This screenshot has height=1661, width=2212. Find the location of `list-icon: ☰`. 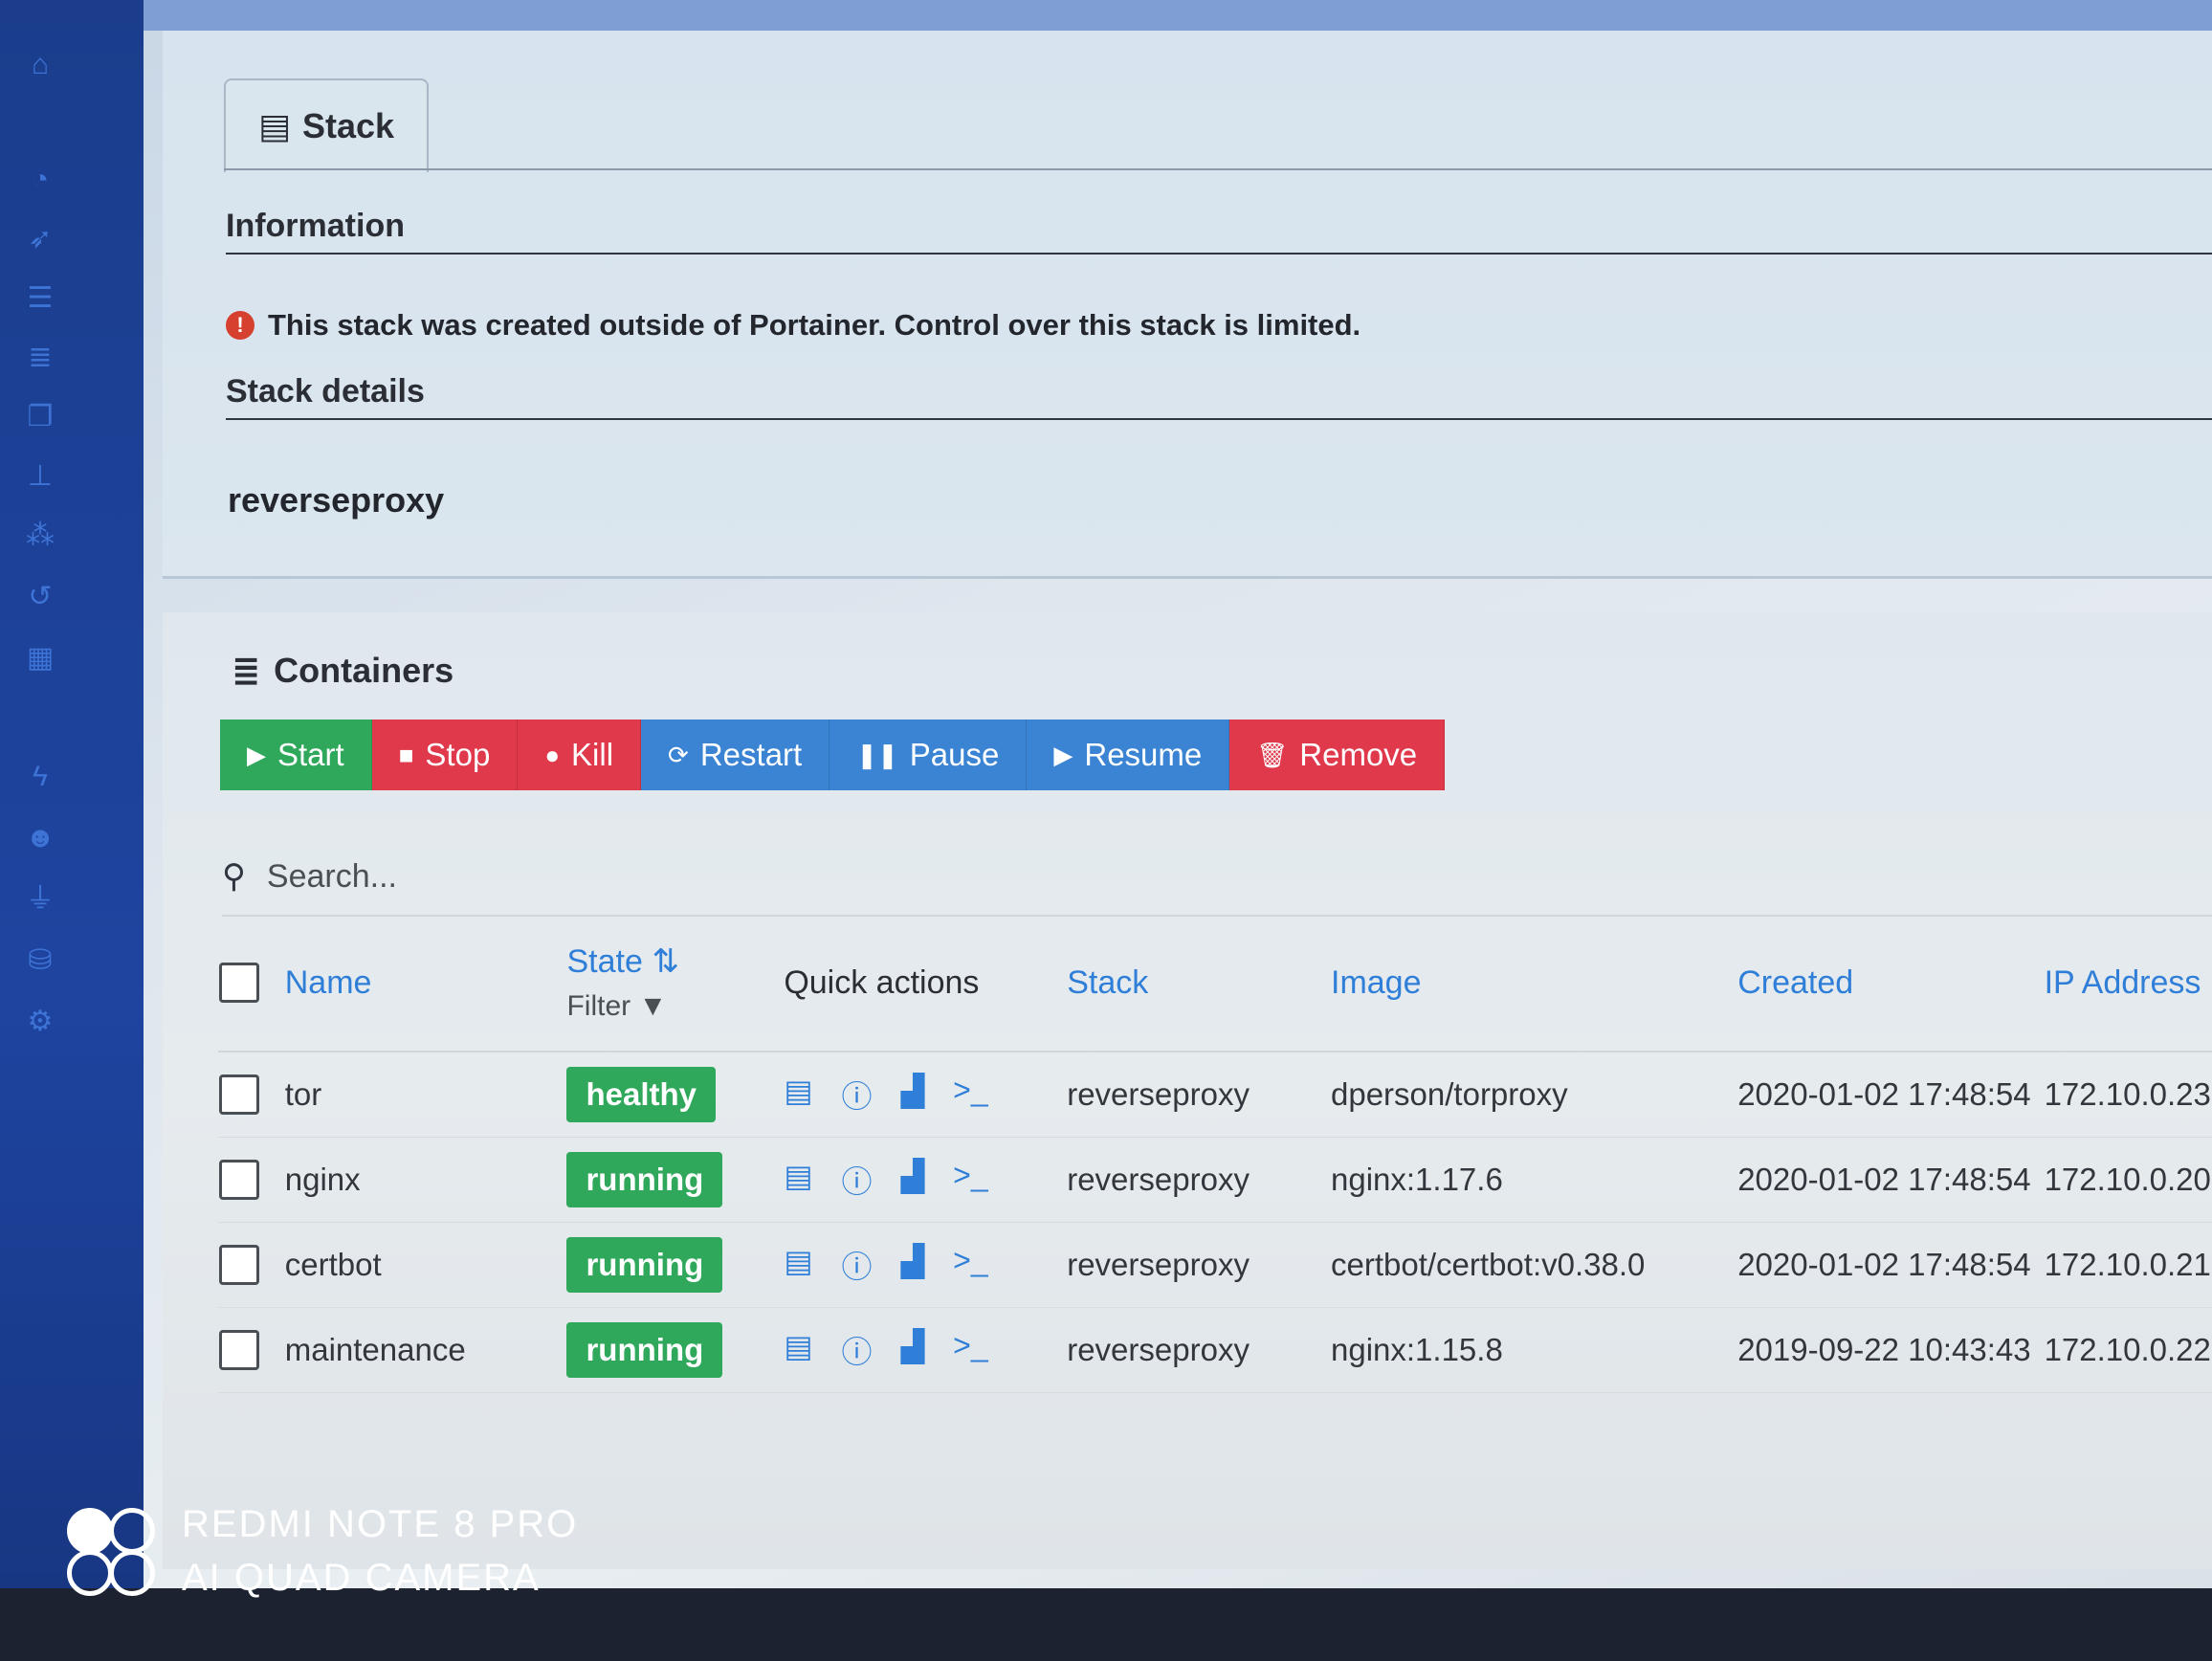

list-icon: ☰ is located at coordinates (40, 298).